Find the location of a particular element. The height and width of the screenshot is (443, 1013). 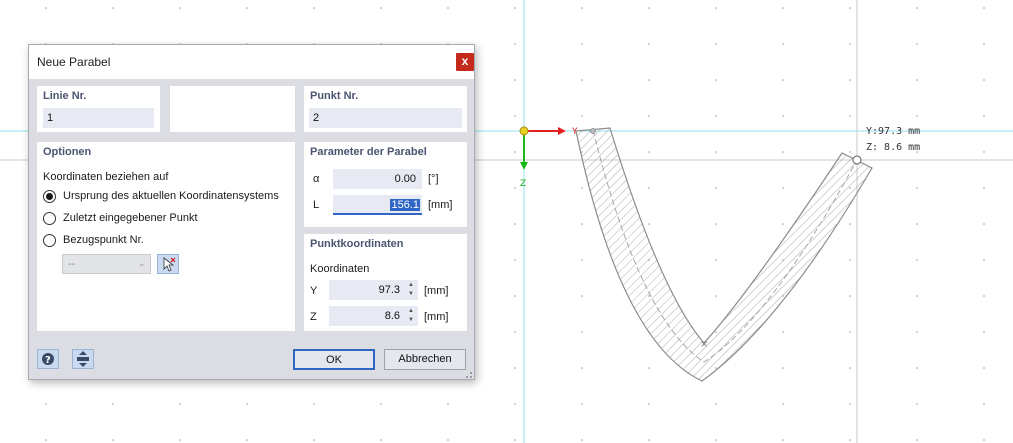

align-arrows-icon is located at coordinates (83, 359).